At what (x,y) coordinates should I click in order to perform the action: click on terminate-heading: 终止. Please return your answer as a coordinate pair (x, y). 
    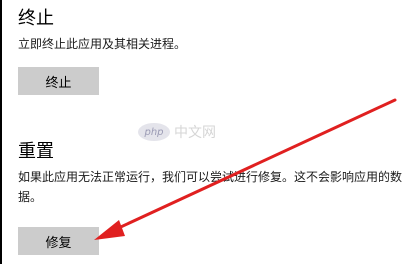
    Looking at the image, I should click on (36, 18).